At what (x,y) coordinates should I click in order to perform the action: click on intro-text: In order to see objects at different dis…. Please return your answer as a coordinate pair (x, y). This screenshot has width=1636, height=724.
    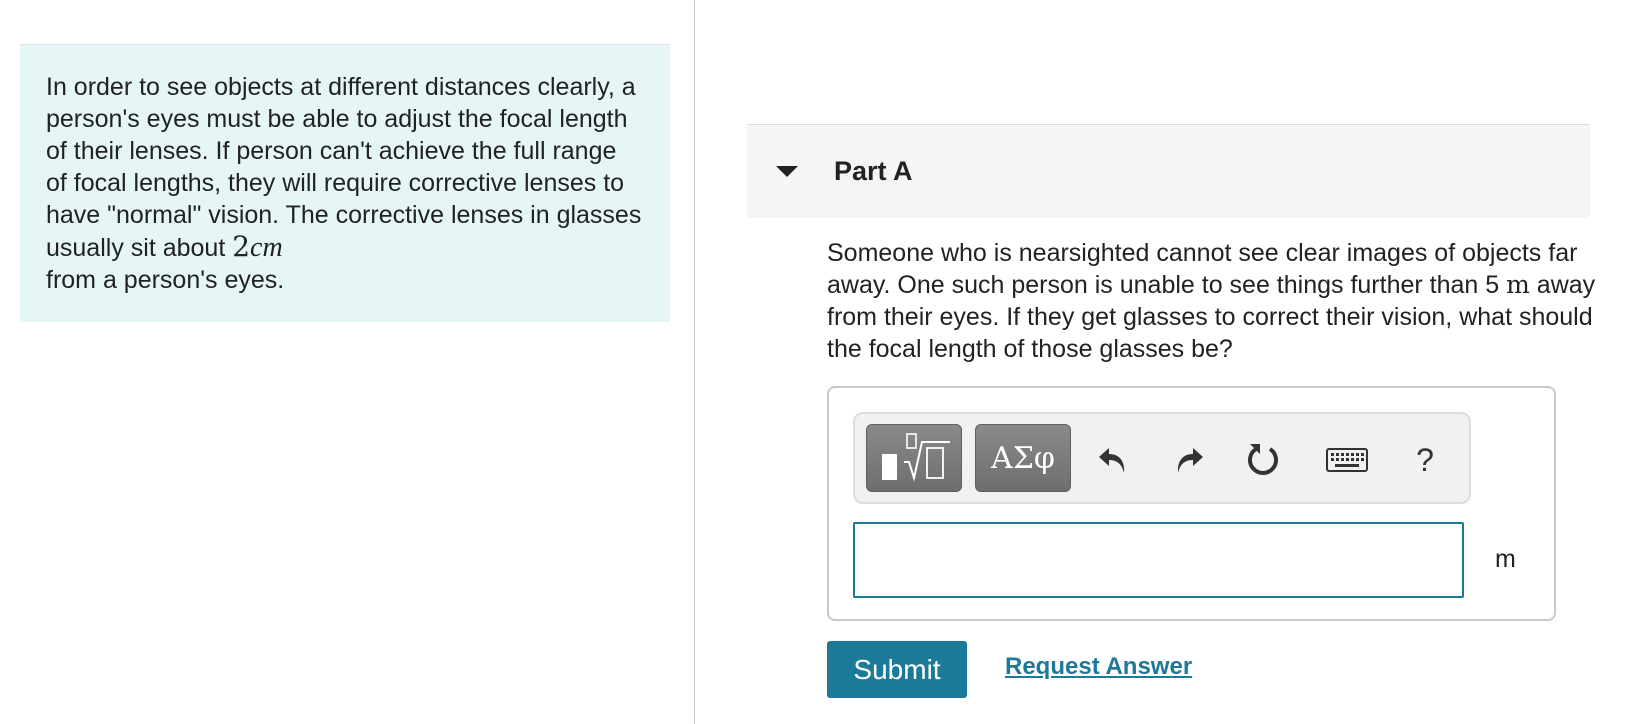
    Looking at the image, I should click on (345, 183).